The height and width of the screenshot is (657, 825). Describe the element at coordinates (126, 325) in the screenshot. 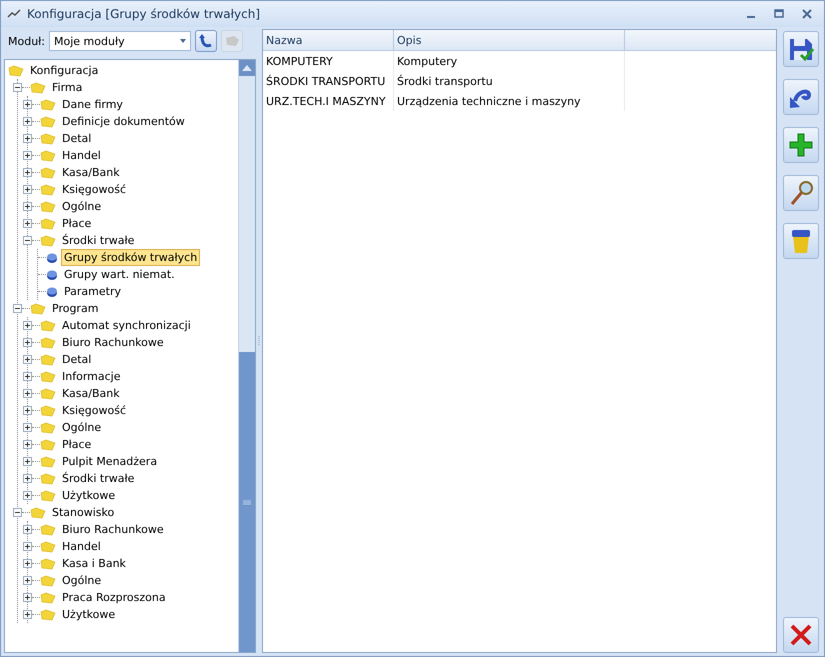

I see `tree-item: Automat synchronizacji` at that location.